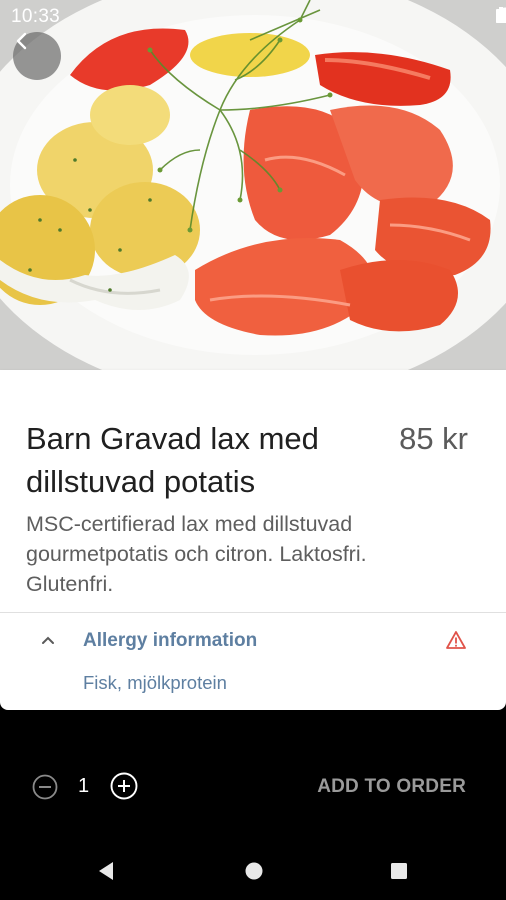 The width and height of the screenshot is (506, 900). I want to click on allergy-content: Fisk, mjölkprotein, so click(155, 682).